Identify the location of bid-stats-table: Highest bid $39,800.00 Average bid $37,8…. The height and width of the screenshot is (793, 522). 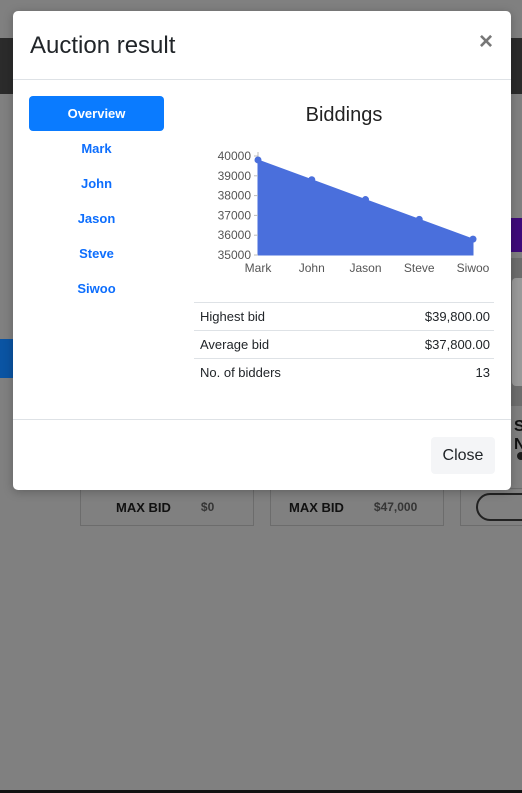
(344, 344).